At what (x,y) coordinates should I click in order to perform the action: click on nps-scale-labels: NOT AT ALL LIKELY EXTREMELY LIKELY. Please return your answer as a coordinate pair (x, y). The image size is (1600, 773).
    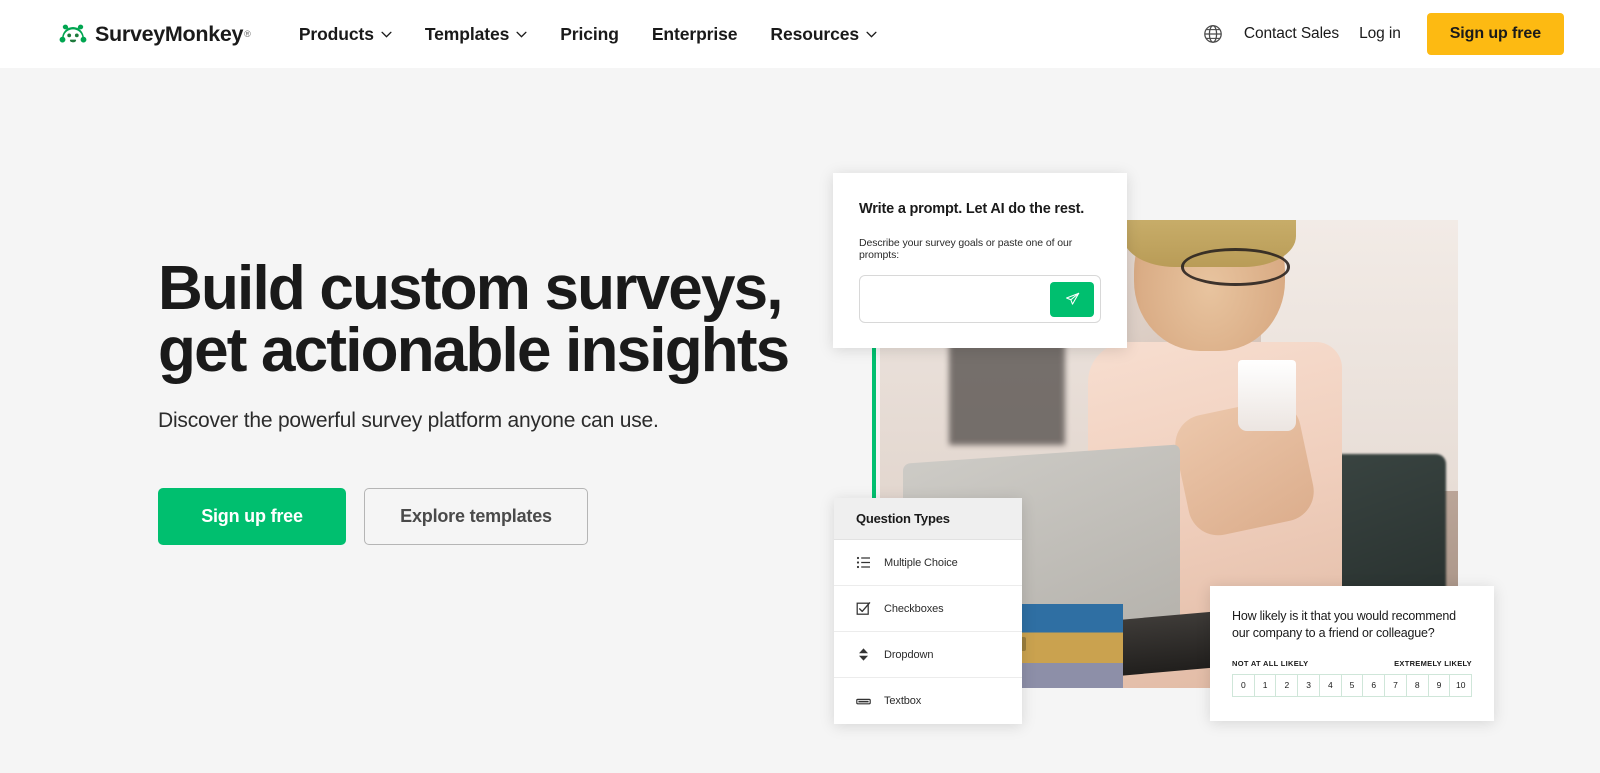
    Looking at the image, I should click on (1352, 663).